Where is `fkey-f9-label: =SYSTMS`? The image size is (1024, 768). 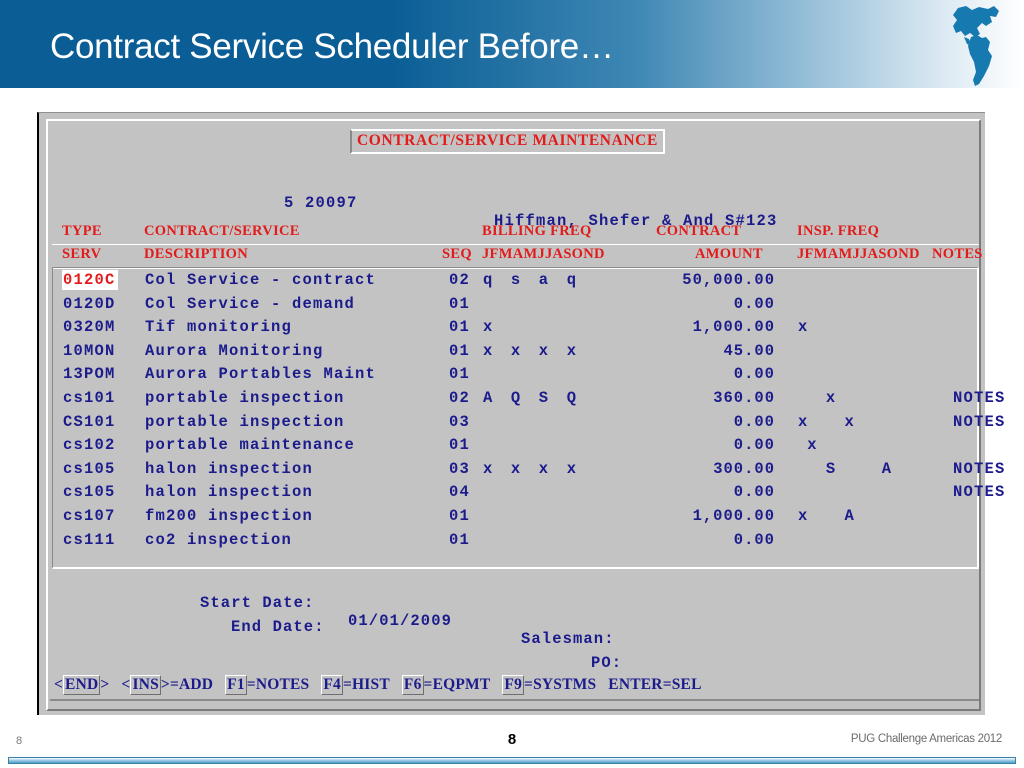
fkey-f9-label: =SYSTMS is located at coordinates (560, 684).